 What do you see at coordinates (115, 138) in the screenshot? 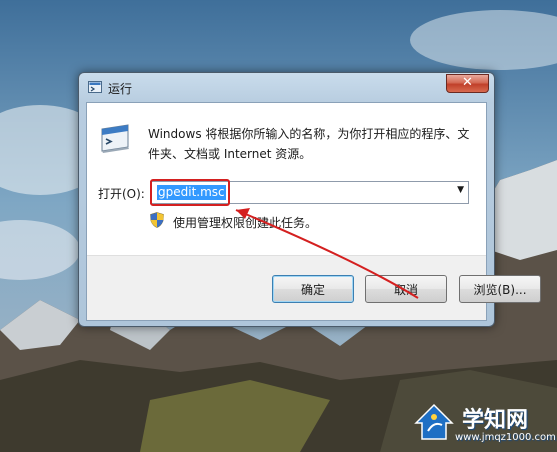
I see `run-dialog-icon` at bounding box center [115, 138].